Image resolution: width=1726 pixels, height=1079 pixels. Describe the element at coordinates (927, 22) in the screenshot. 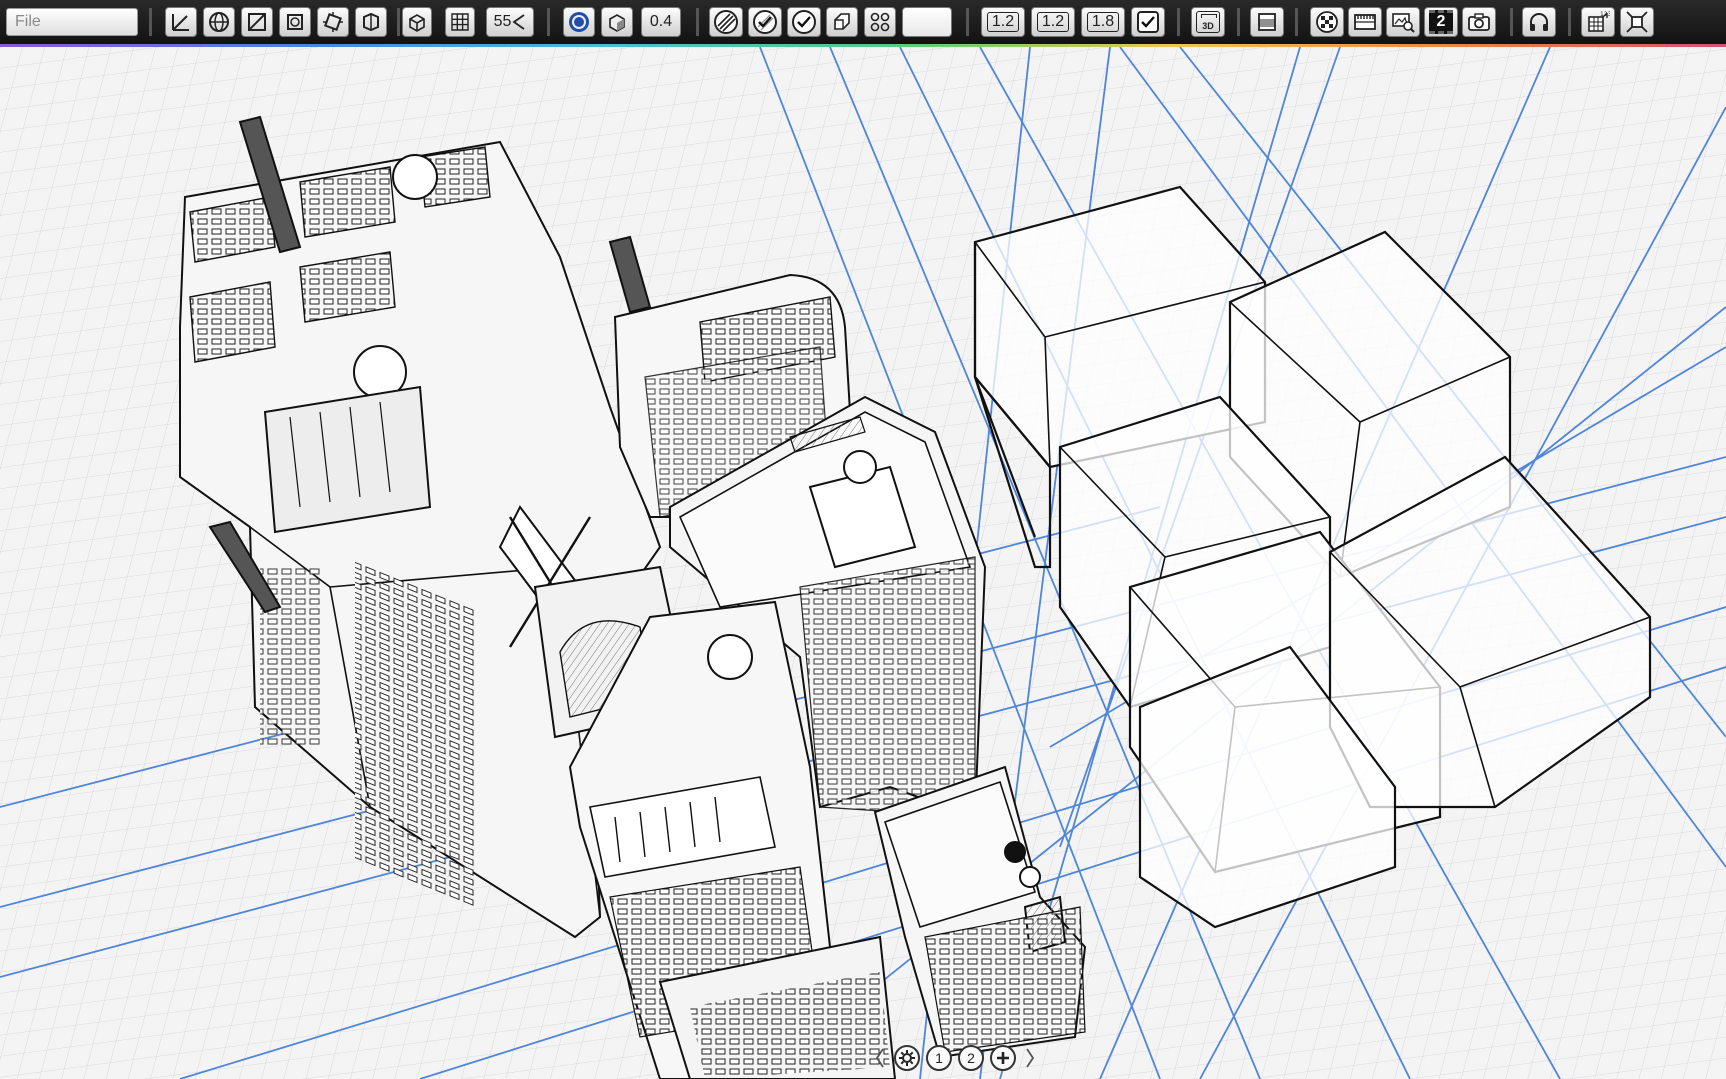

I see `color-swatch` at that location.